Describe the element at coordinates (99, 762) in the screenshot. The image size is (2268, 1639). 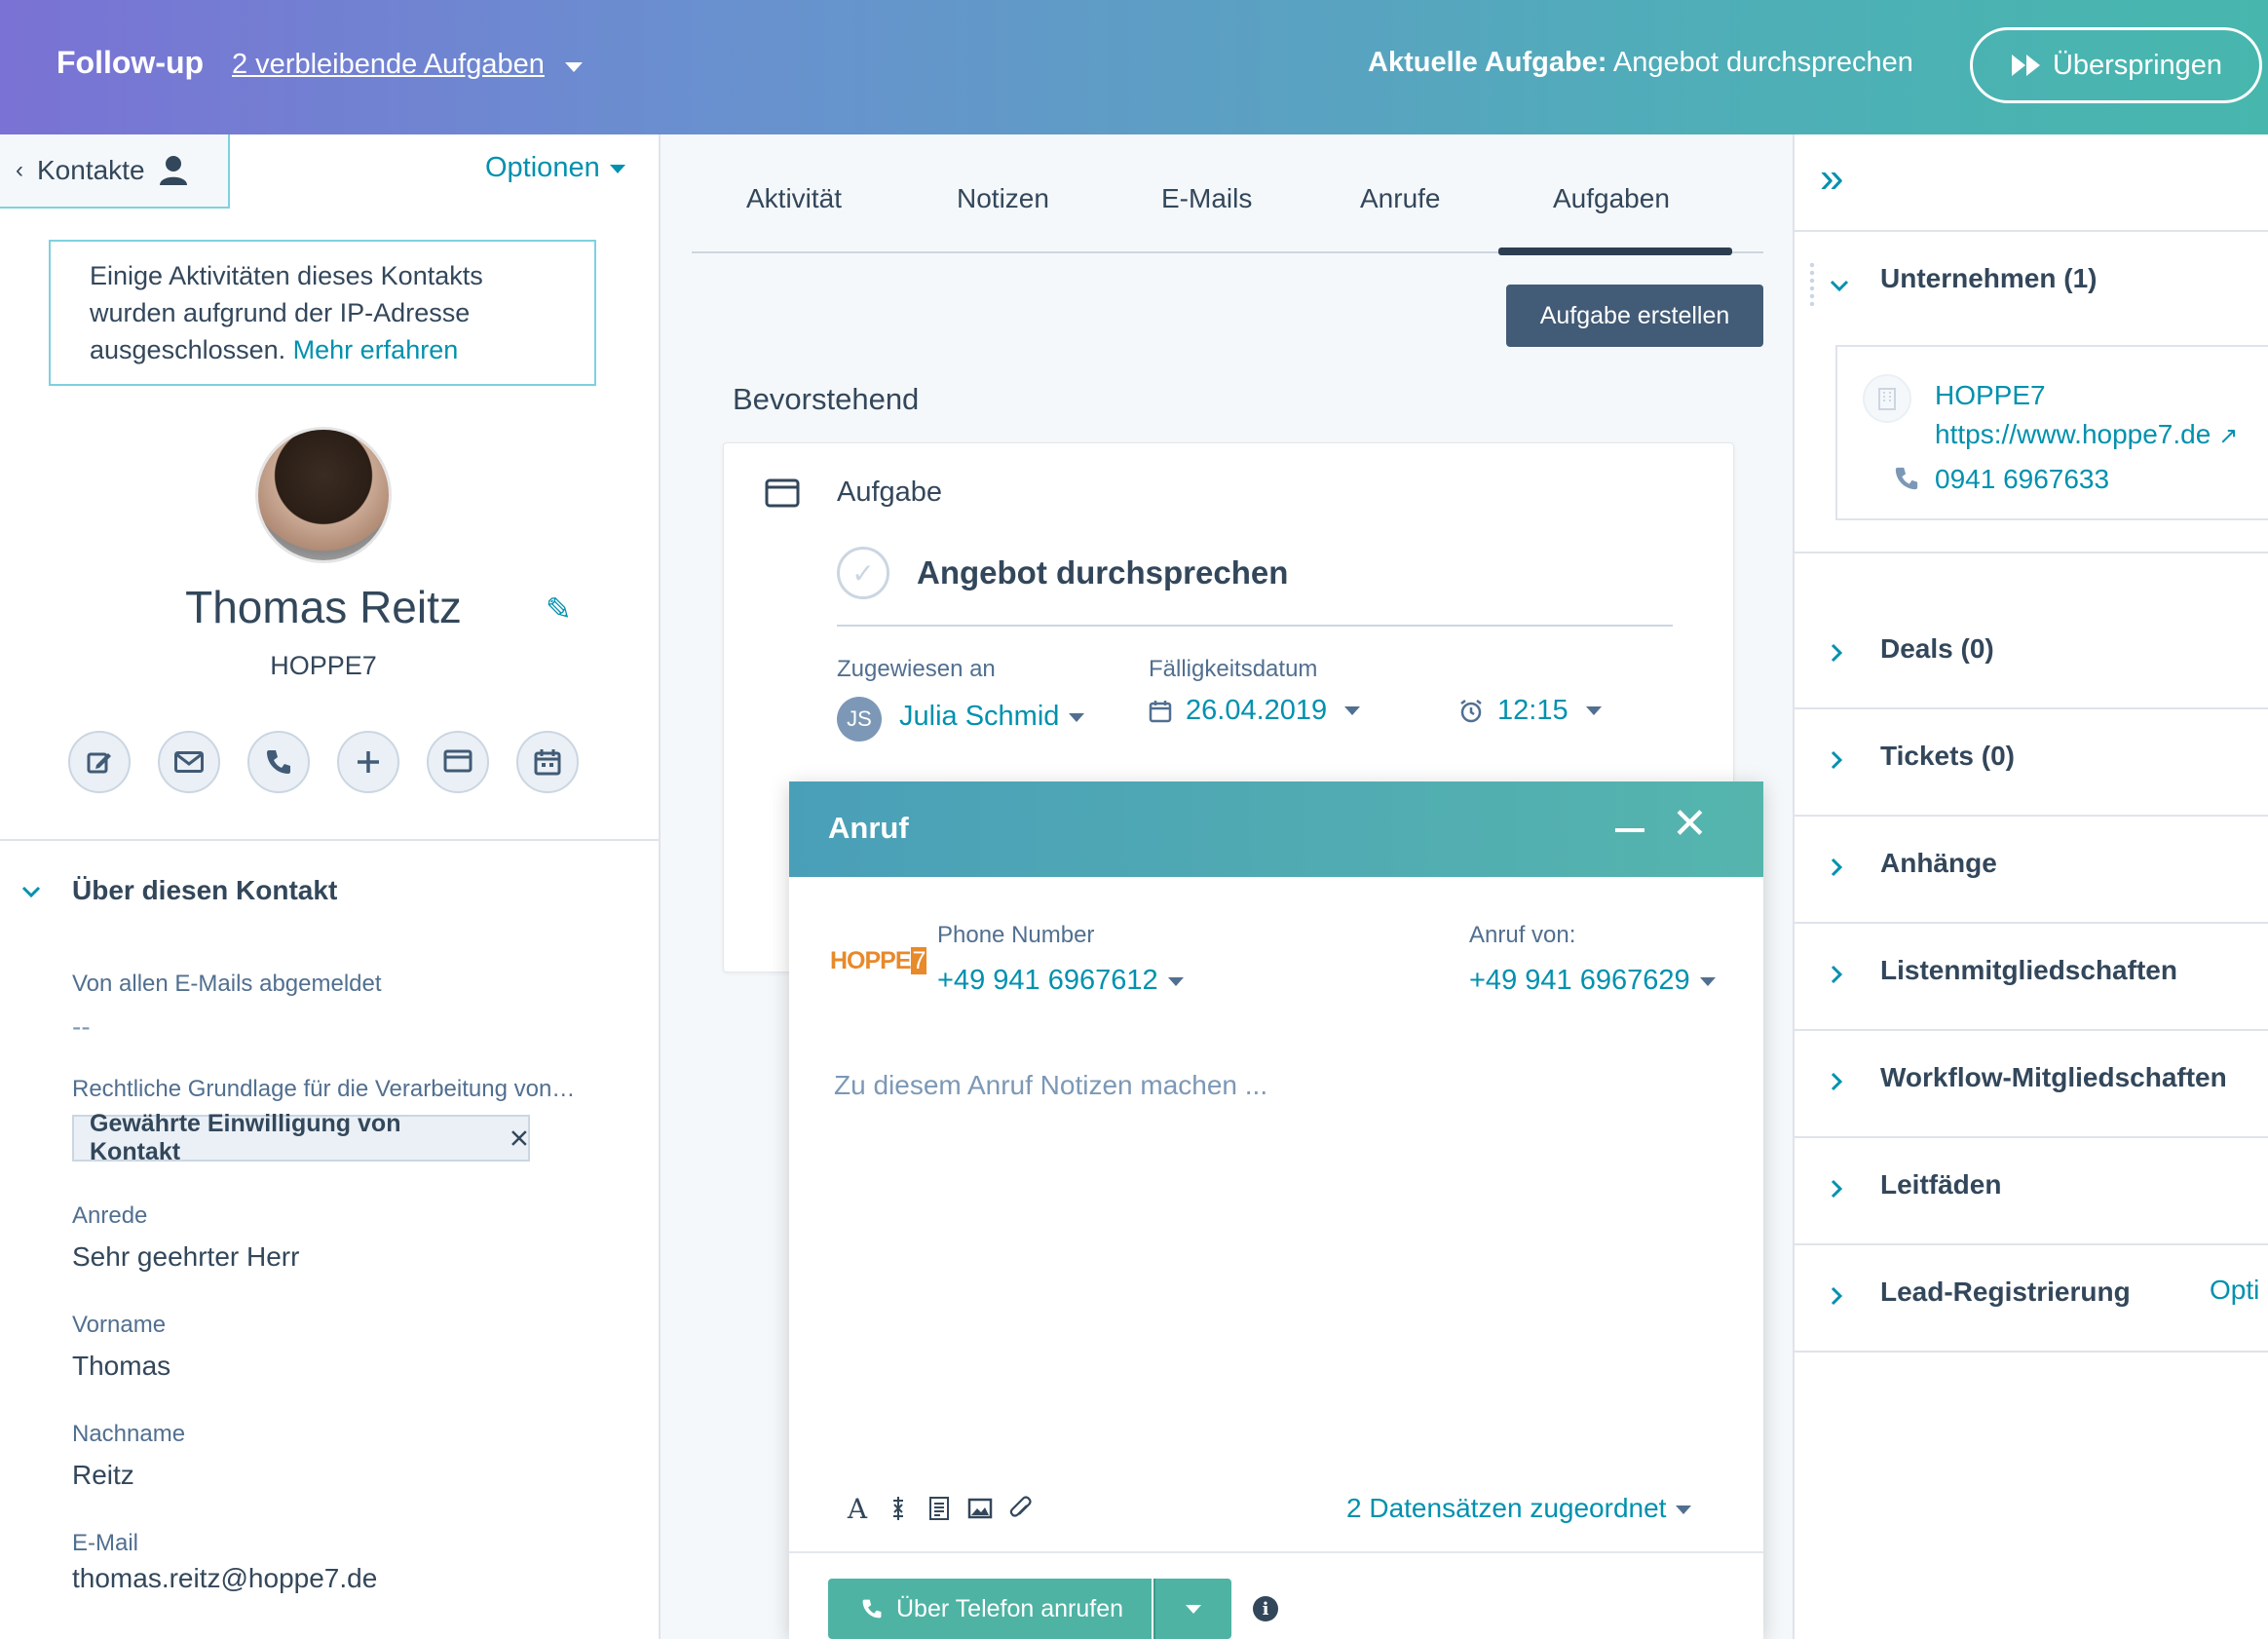
I see `create-note-button` at that location.